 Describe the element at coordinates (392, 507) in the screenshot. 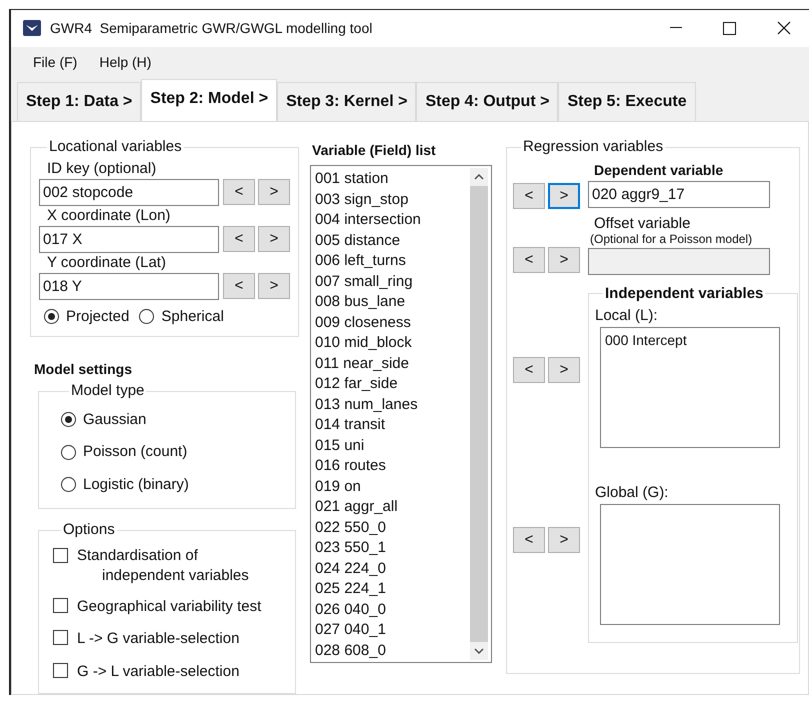

I see `list-item: 021 aggr_all` at that location.